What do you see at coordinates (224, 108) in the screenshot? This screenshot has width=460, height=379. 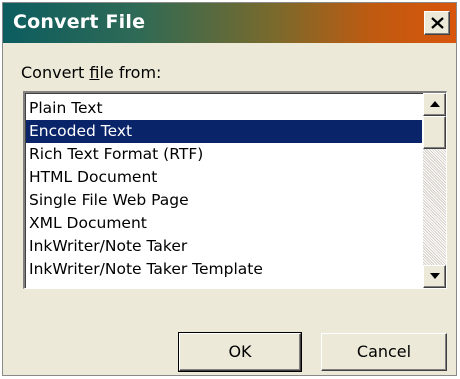 I see `list-item: Plain Text` at bounding box center [224, 108].